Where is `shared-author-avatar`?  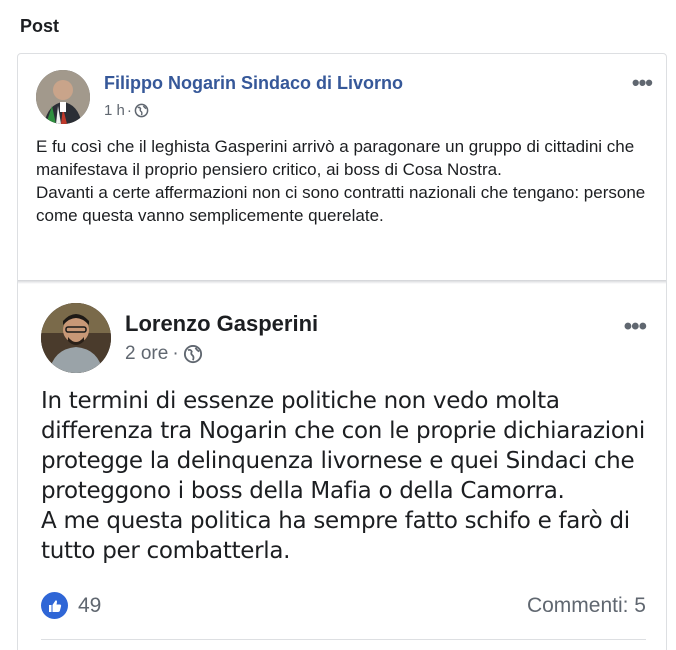 shared-author-avatar is located at coordinates (76, 338).